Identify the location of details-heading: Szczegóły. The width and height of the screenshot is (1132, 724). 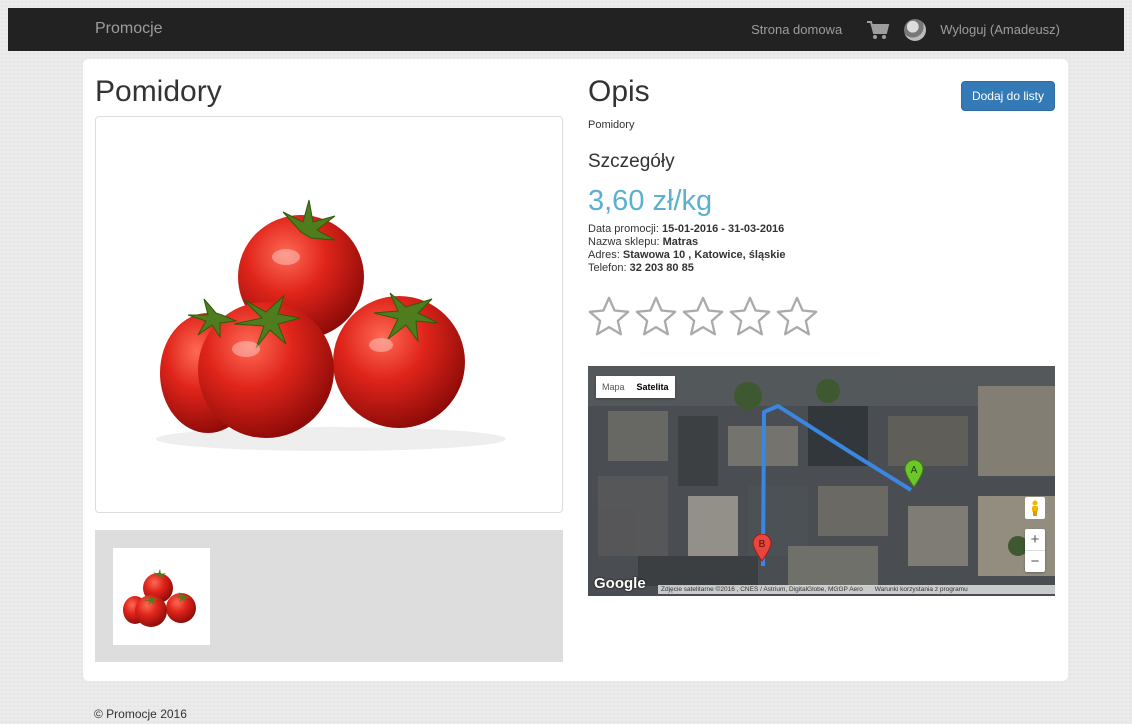
(631, 161).